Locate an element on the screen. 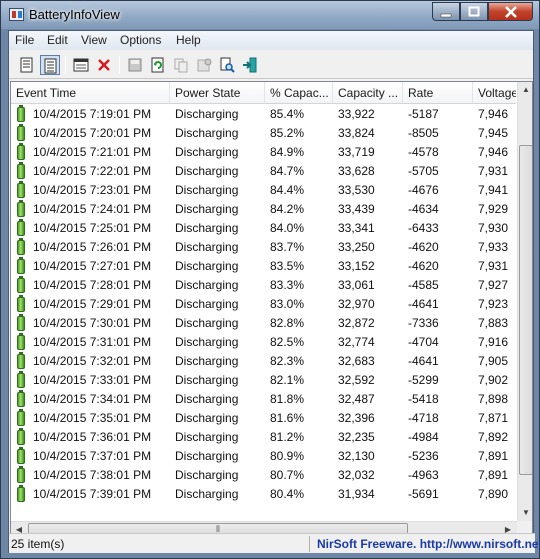 The image size is (540, 559). nirsoft-link: NirSoft Freeware. http://www.nirsoft.net is located at coordinates (428, 544).